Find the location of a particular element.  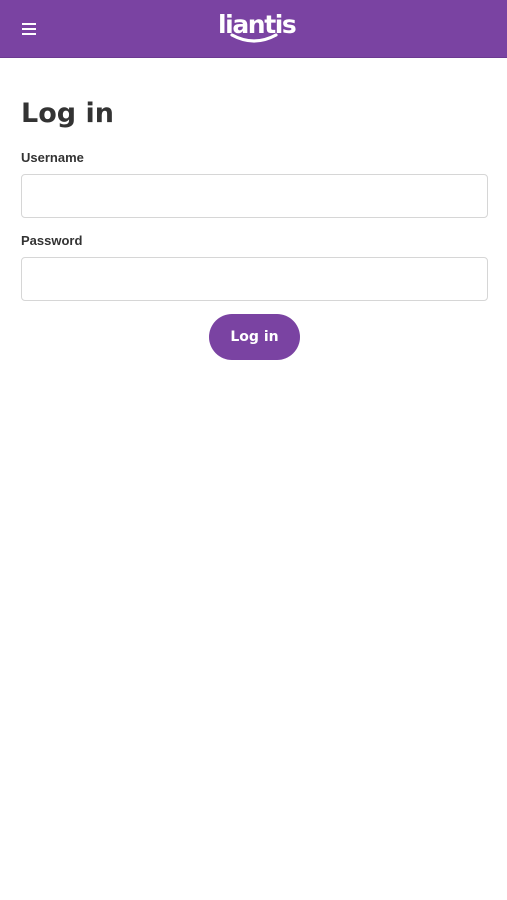

liantis-logo: liantis is located at coordinates (257, 28).